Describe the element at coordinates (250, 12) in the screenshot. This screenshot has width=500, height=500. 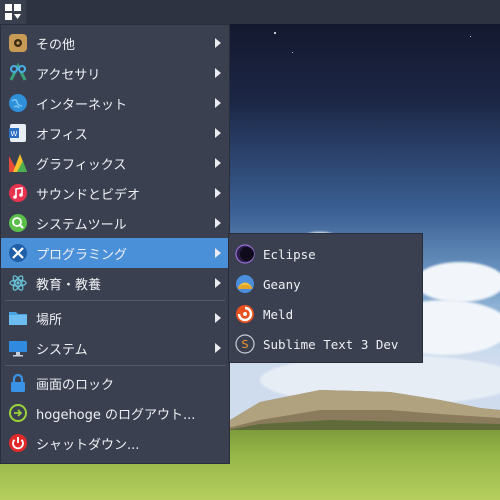
I see `top-panel` at that location.